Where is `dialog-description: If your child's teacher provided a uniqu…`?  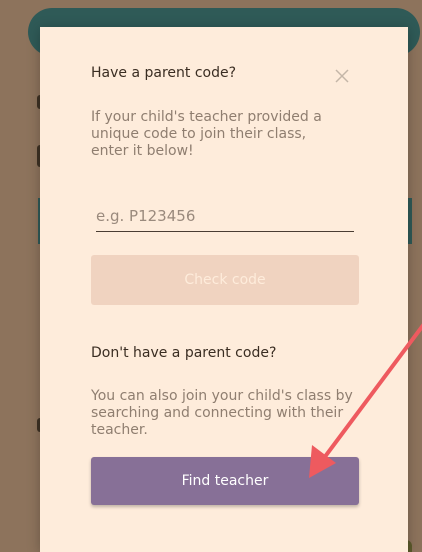 dialog-description: If your child's teacher provided a uniqu… is located at coordinates (206, 134).